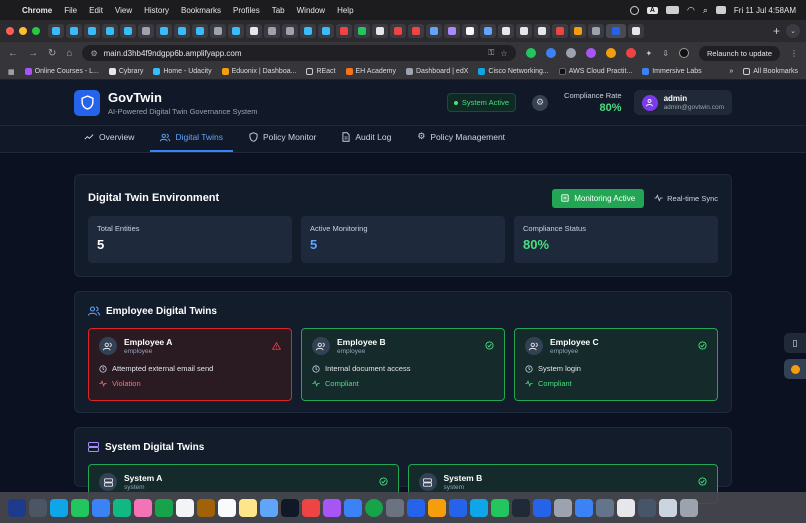  What do you see at coordinates (185, 507) in the screenshot?
I see `calendar-icon` at bounding box center [185, 507].